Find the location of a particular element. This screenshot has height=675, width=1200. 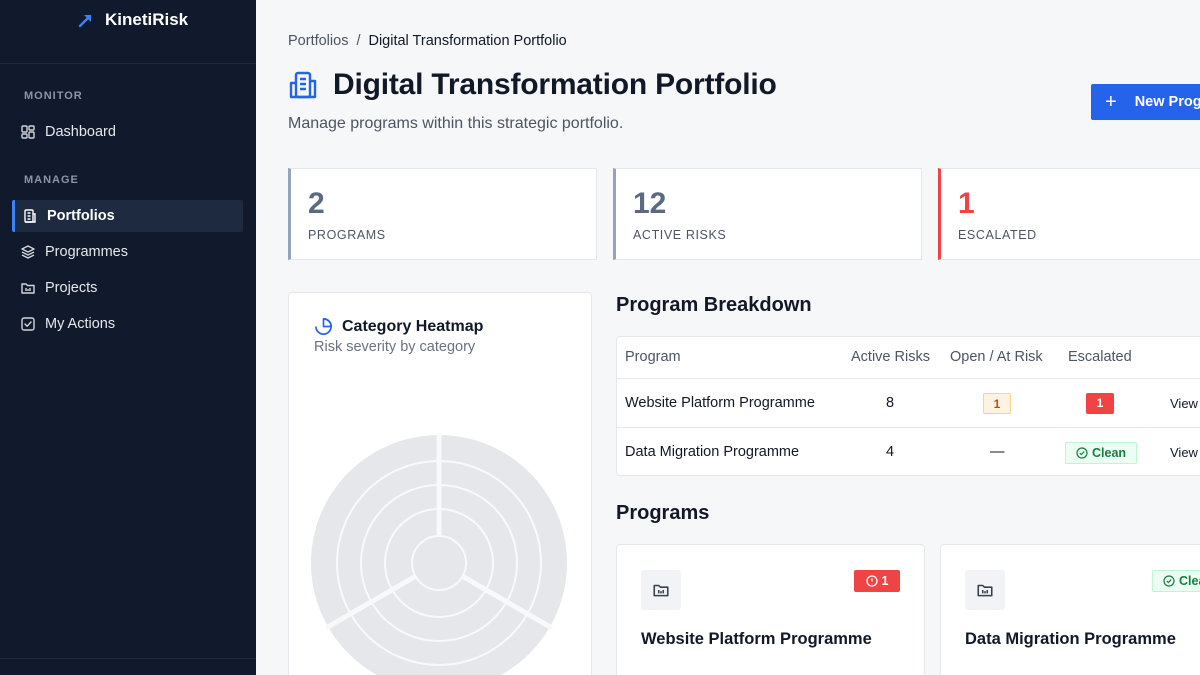

breadcrumb-link-portfolios: Portfolios is located at coordinates (318, 41).